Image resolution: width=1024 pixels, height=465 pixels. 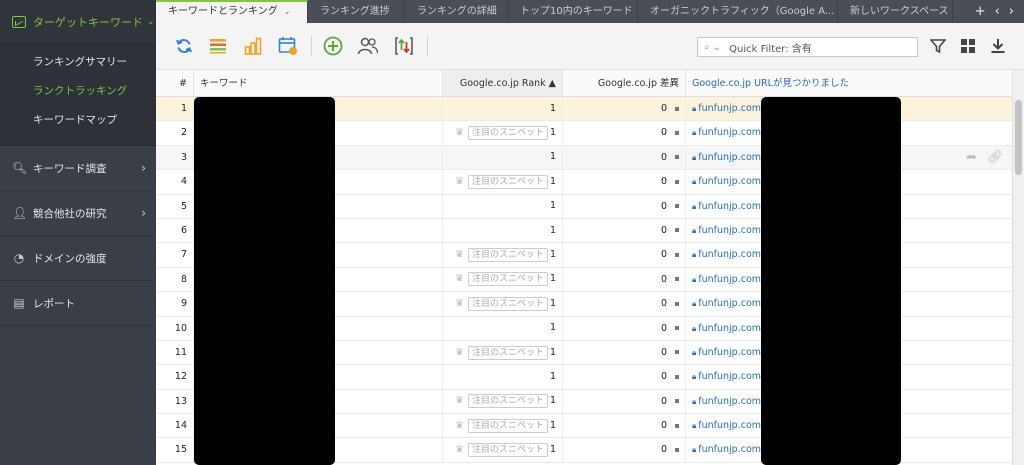 I want to click on tab-label: キーワードとランキング, so click(x=223, y=11).